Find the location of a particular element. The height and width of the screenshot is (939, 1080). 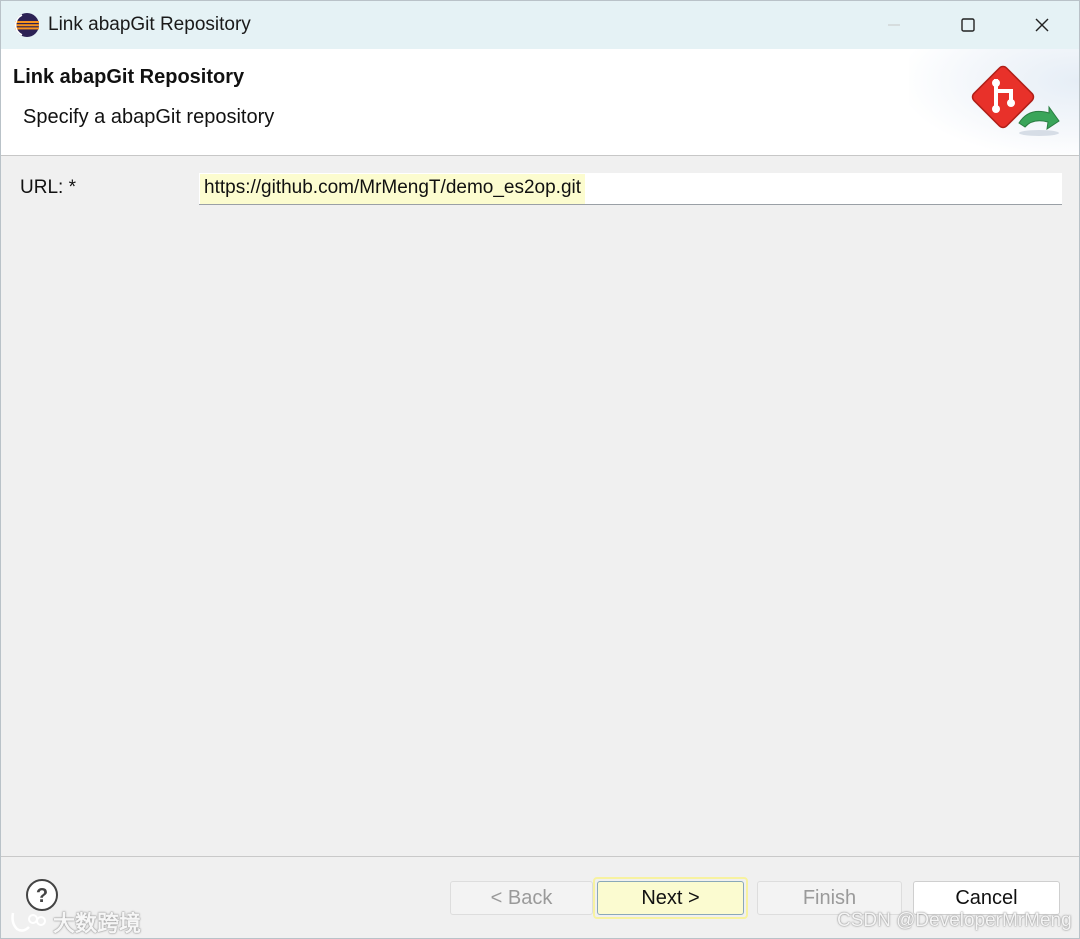

watermark-left-text: 大数跨境 is located at coordinates (97, 923).